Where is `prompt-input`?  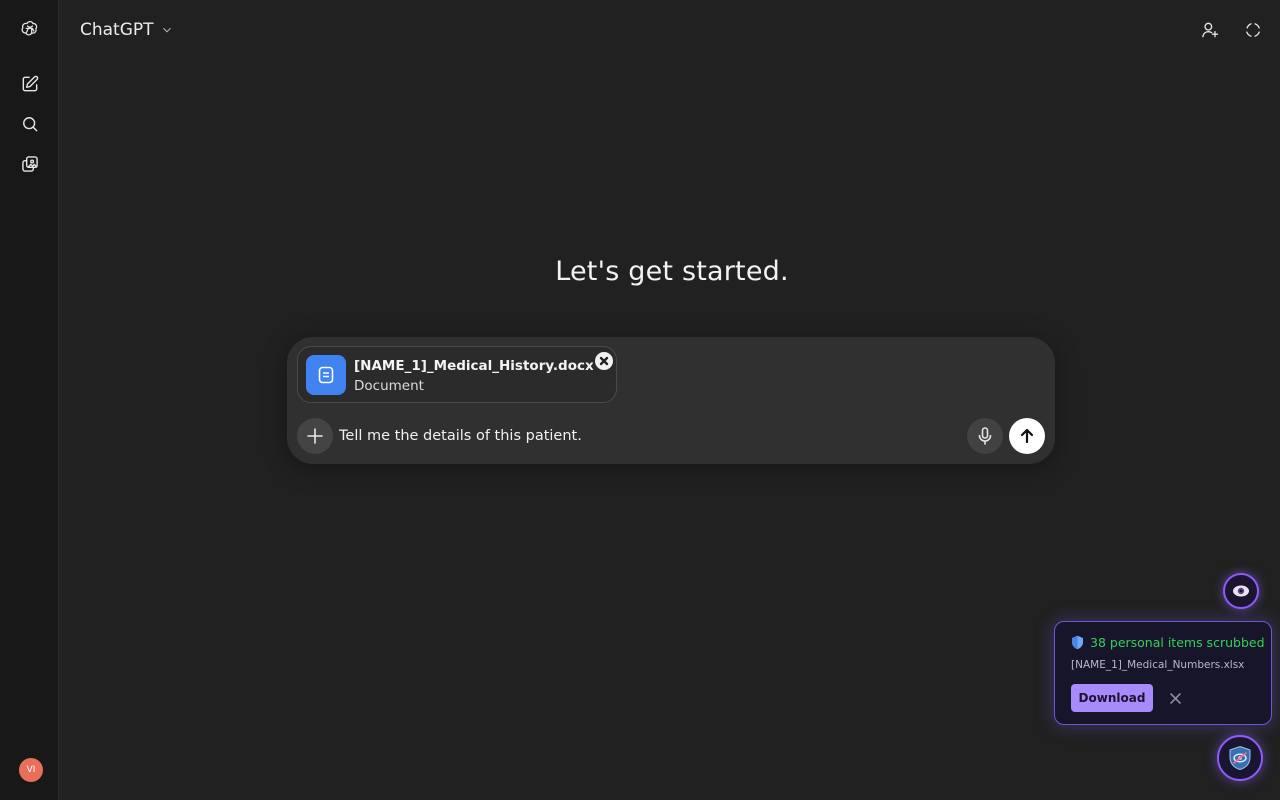 prompt-input is located at coordinates (639, 436).